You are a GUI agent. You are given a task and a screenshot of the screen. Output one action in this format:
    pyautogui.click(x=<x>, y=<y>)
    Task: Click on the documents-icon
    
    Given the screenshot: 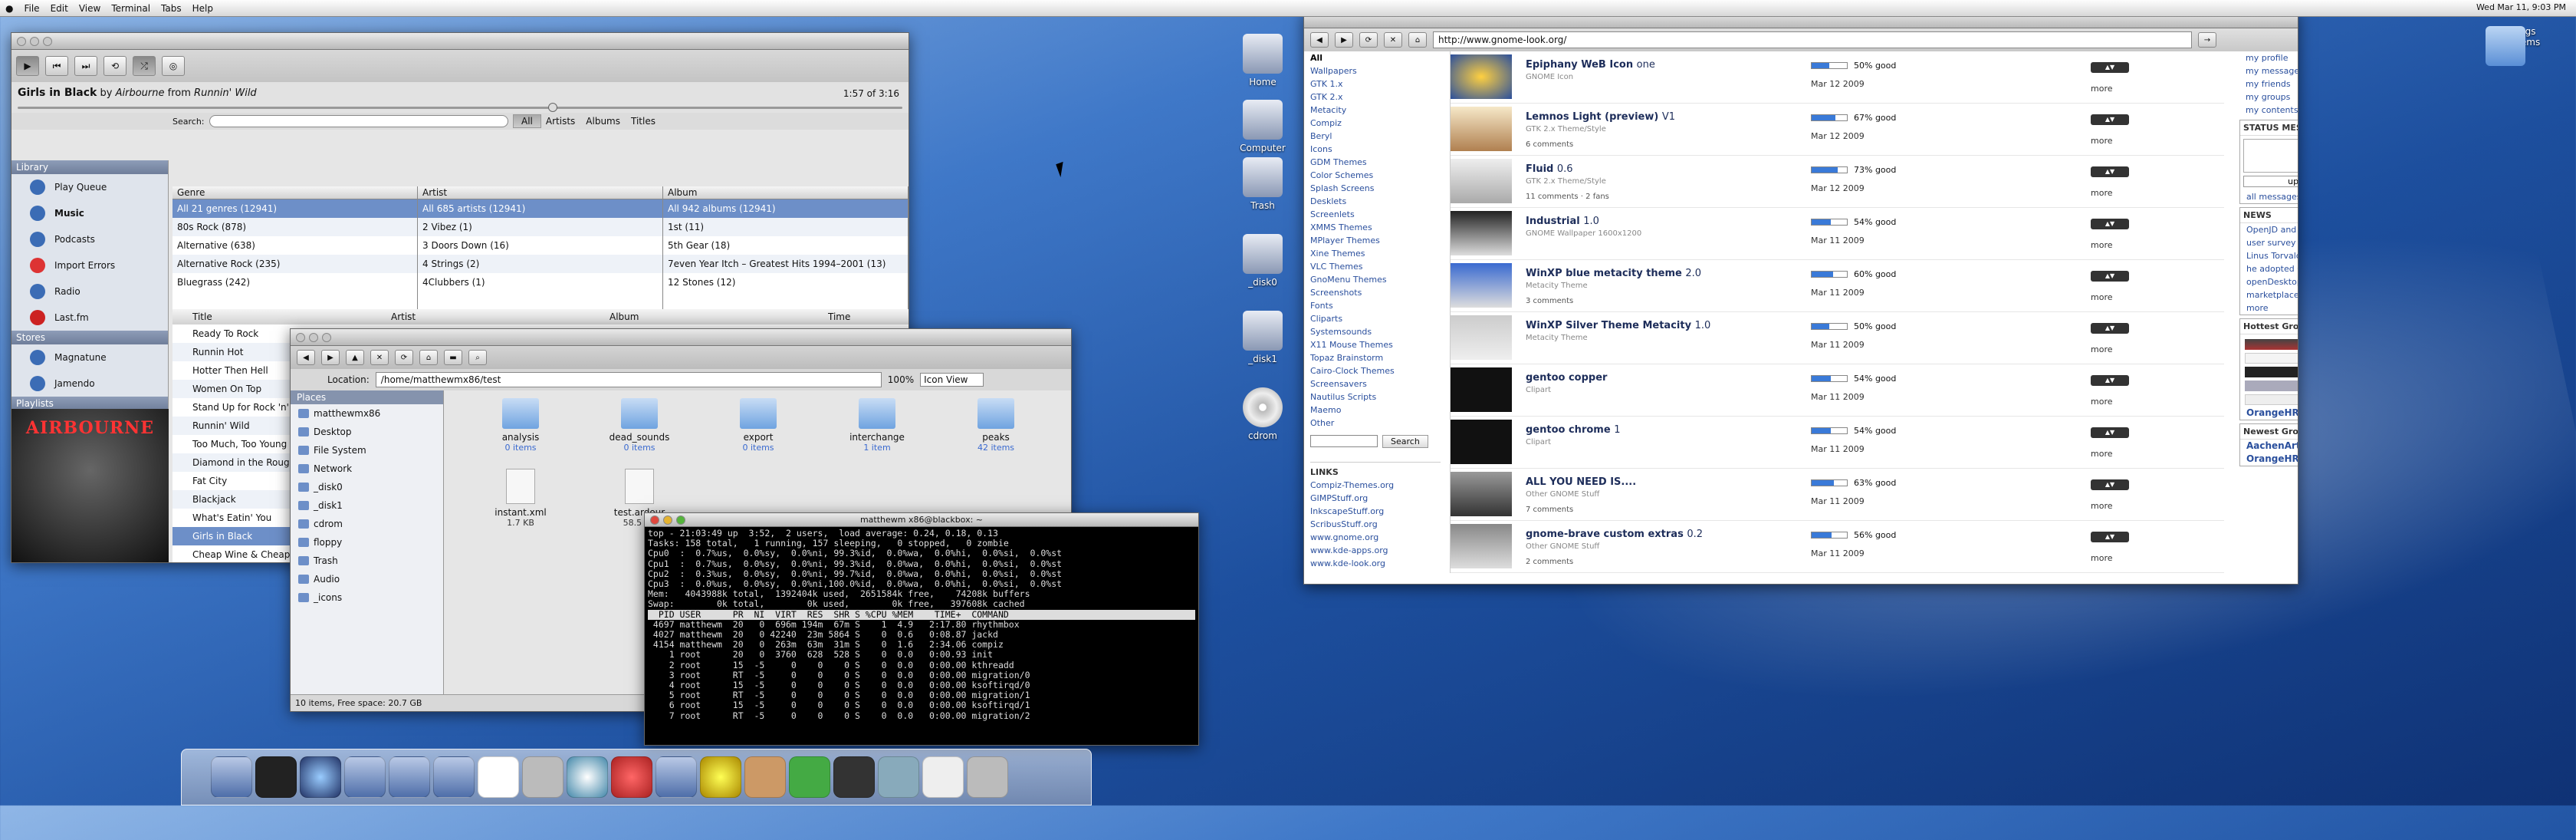 What is the action you would take?
    pyautogui.click(x=943, y=777)
    